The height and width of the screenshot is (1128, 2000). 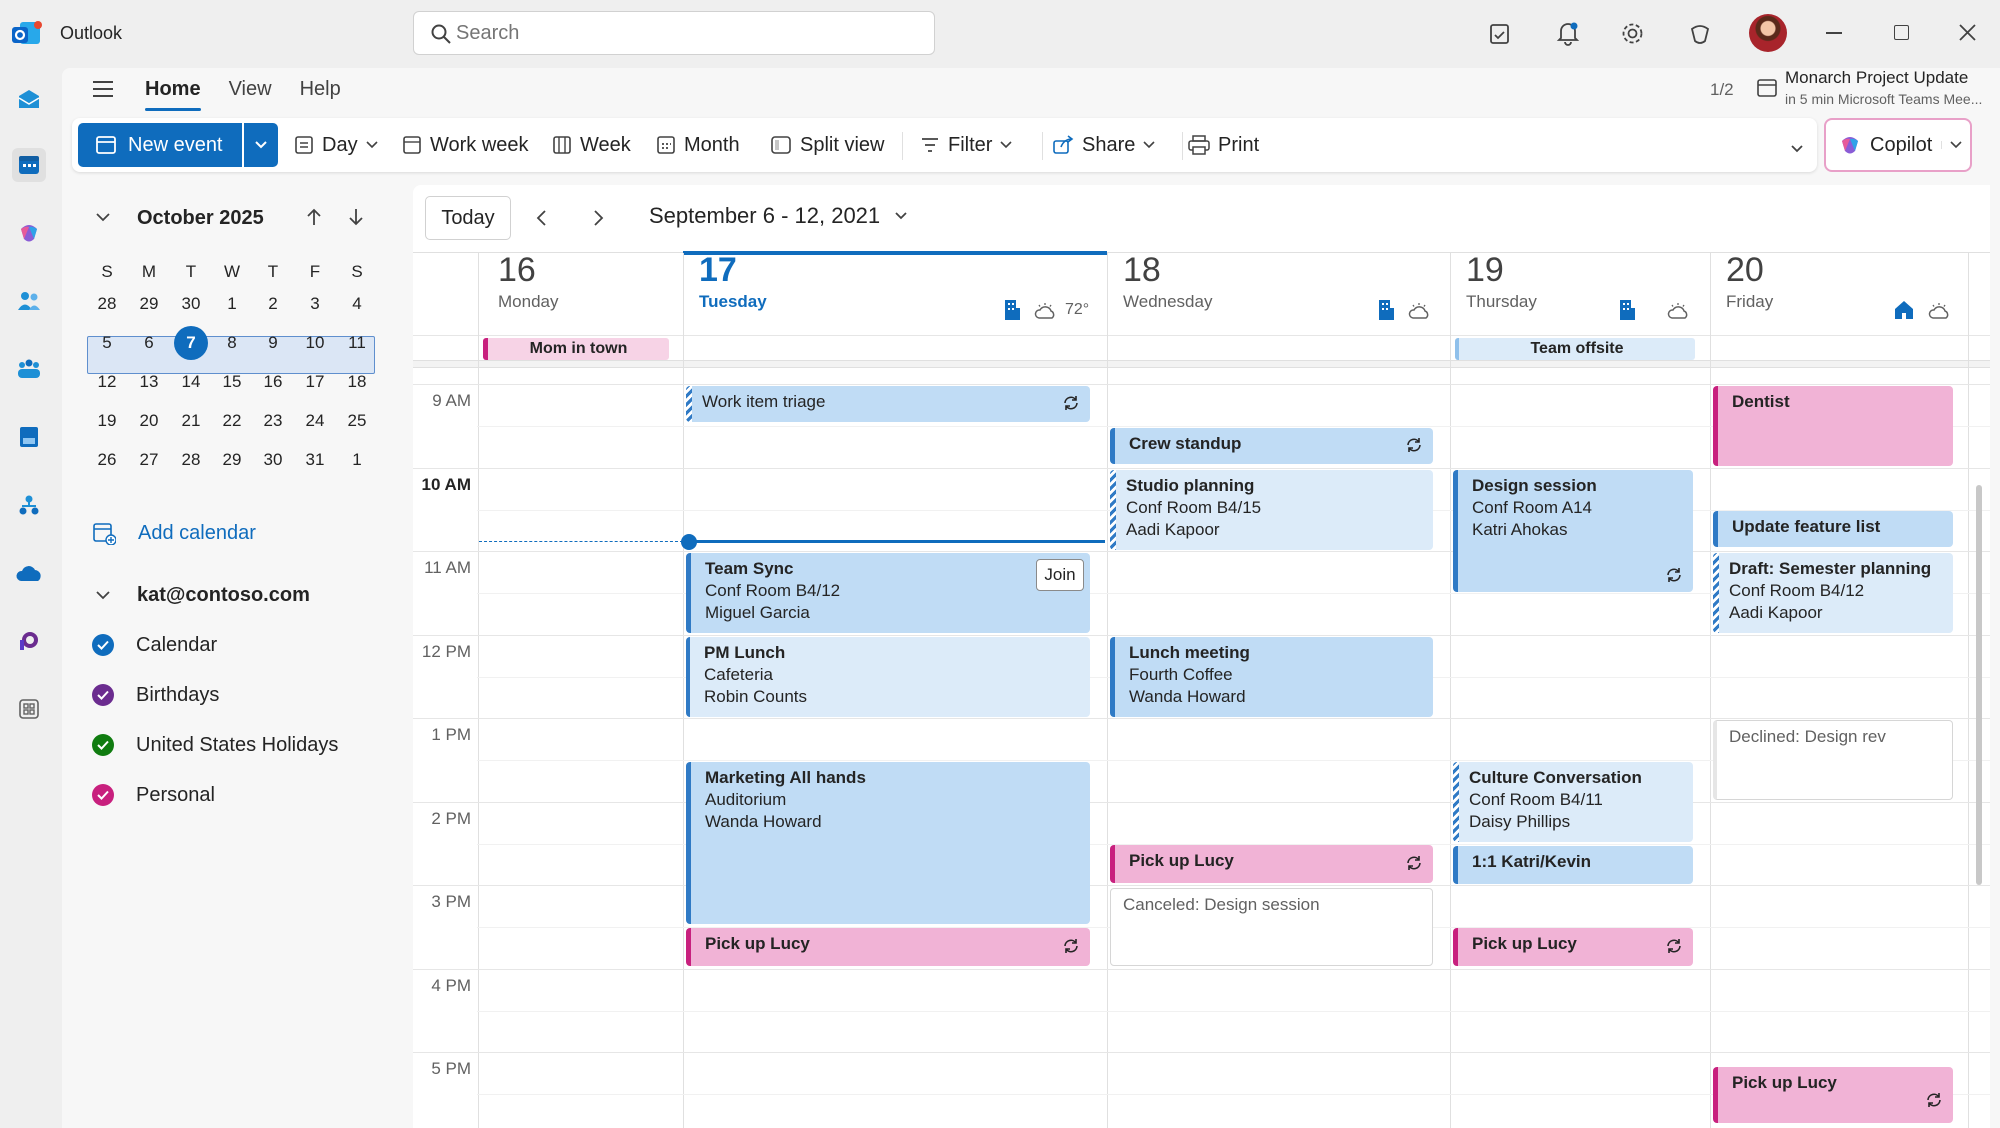 I want to click on mini-calendar-month: October 2025, so click(x=200, y=218).